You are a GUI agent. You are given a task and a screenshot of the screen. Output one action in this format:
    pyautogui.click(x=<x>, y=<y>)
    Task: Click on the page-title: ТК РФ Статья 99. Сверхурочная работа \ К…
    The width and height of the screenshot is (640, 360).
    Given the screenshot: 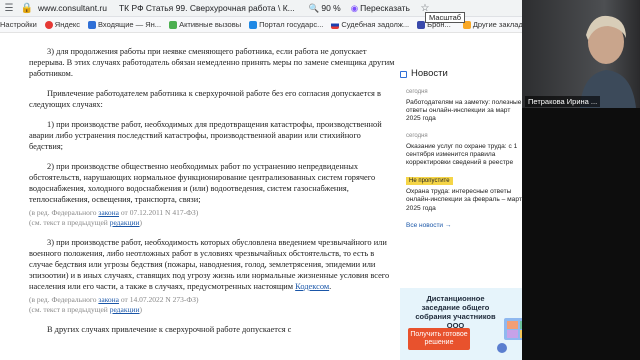 What is the action you would take?
    pyautogui.click(x=206, y=8)
    